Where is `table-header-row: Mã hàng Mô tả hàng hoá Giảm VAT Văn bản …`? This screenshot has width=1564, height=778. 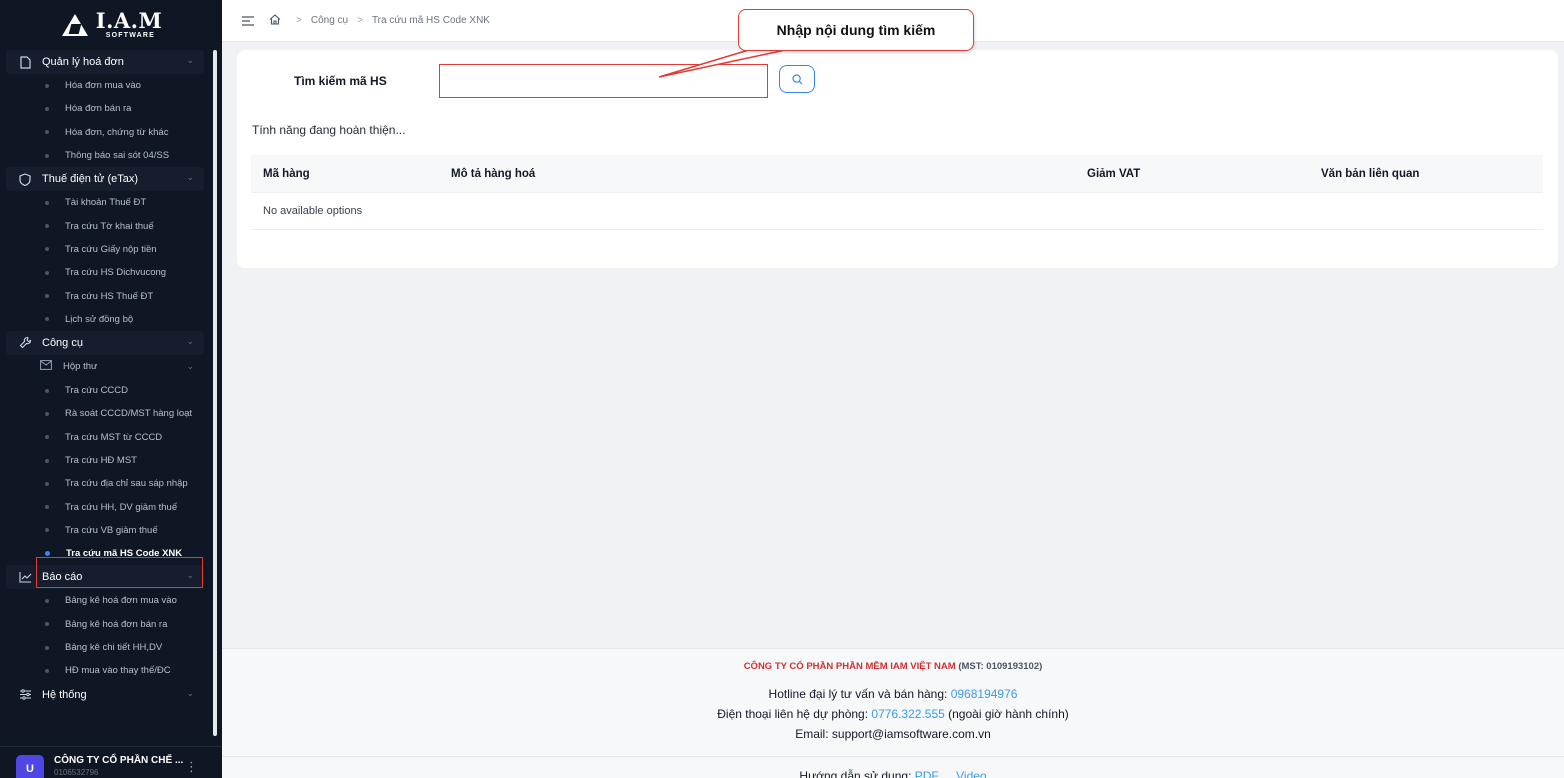 table-header-row: Mã hàng Mô tả hàng hoá Giảm VAT Văn bản … is located at coordinates (897, 174).